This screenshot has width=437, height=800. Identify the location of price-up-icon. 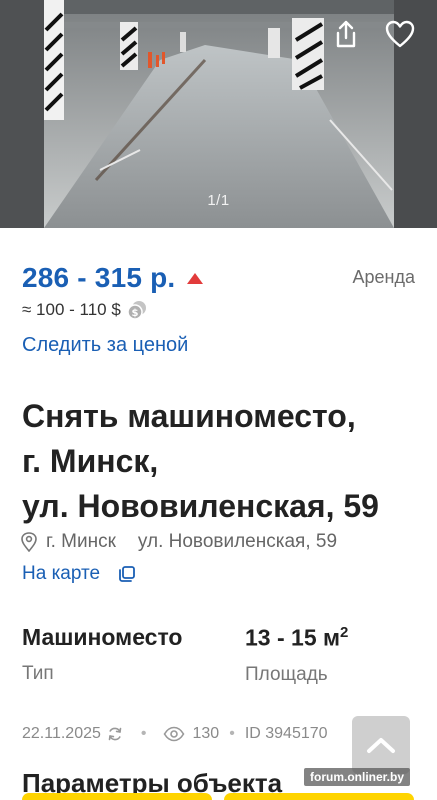
(195, 278).